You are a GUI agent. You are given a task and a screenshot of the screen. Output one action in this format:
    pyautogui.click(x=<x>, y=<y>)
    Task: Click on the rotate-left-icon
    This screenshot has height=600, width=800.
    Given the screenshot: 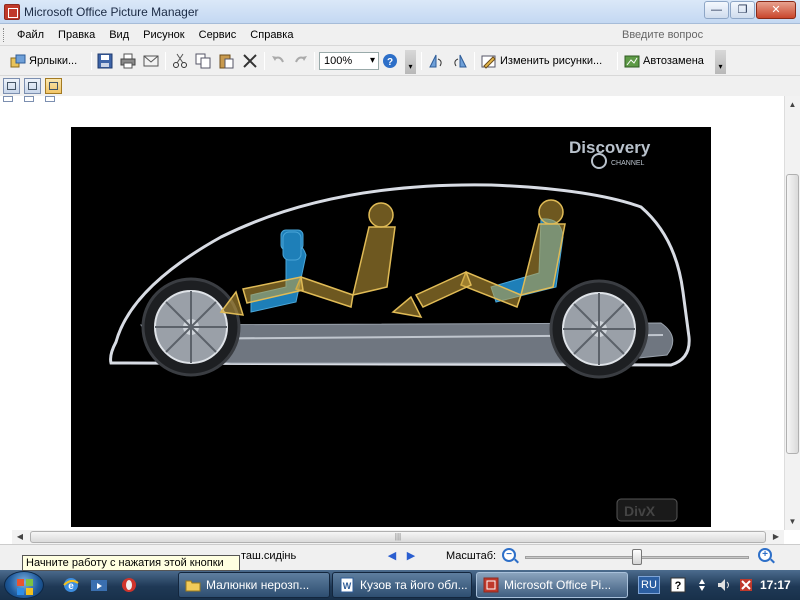 What is the action you would take?
    pyautogui.click(x=435, y=61)
    